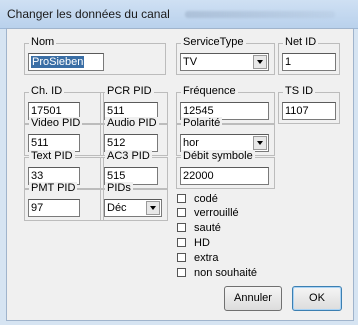 The height and width of the screenshot is (325, 358). What do you see at coordinates (209, 91) in the screenshot?
I see `frequence-label: Fréquence` at bounding box center [209, 91].